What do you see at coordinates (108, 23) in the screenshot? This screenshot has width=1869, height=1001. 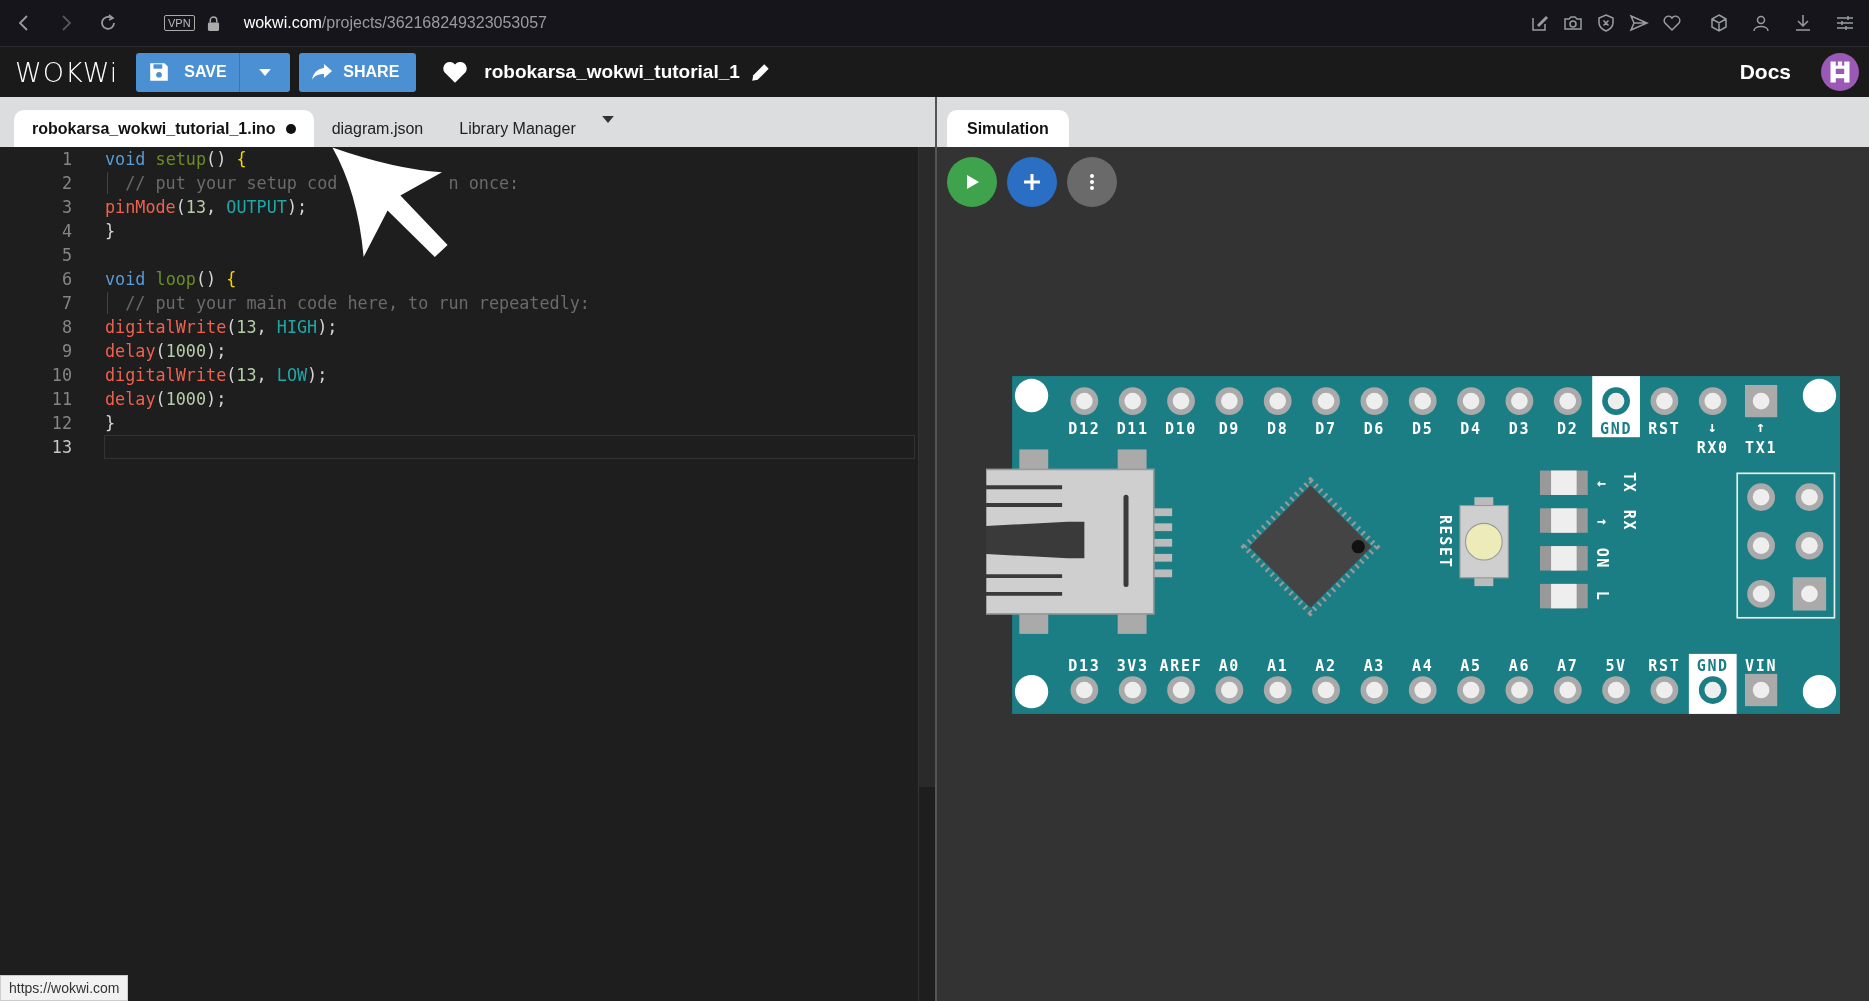 I see `reload-icon` at bounding box center [108, 23].